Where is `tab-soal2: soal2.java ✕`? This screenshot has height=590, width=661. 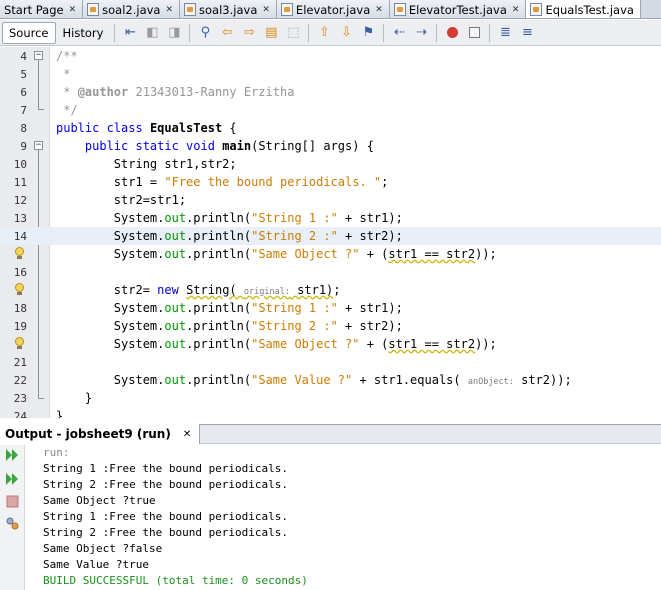 tab-soal2: soal2.java ✕ is located at coordinates (132, 9).